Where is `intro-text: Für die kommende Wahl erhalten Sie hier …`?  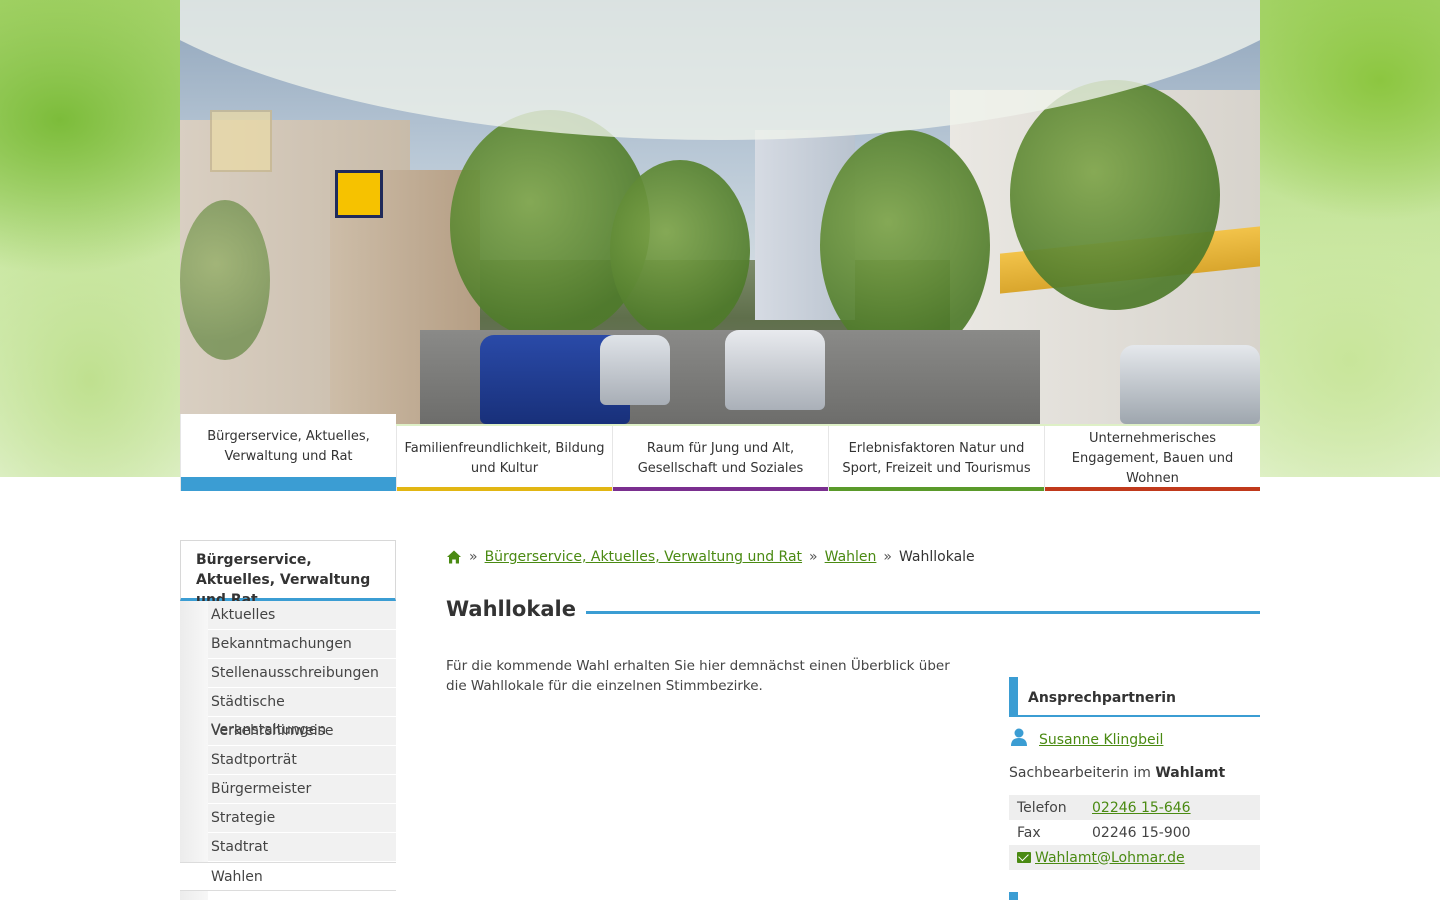 intro-text: Für die kommende Wahl erhalten Sie hier … is located at coordinates (698, 676).